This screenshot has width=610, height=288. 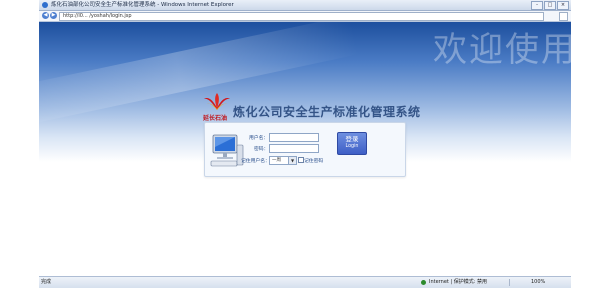 I want to click on login-panel: 用户名： 密码： 记住用户名： 一周 ▼ 记住密码 登录 Login, so click(x=305, y=149).